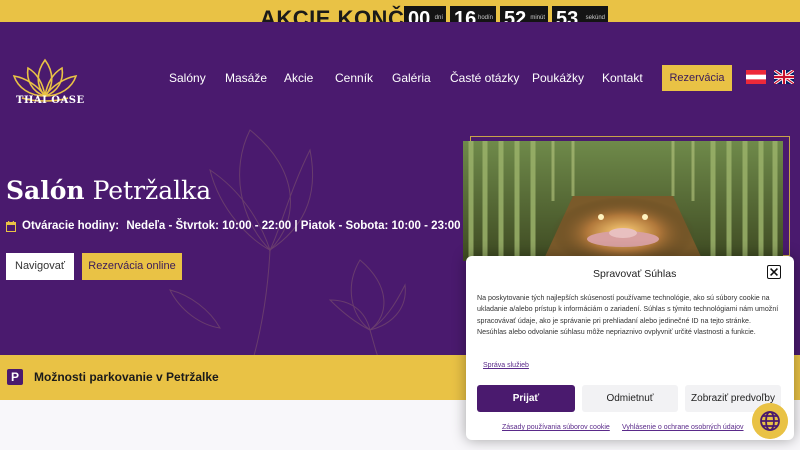 The height and width of the screenshot is (450, 800). I want to click on title-bold: Salón, so click(45, 190).